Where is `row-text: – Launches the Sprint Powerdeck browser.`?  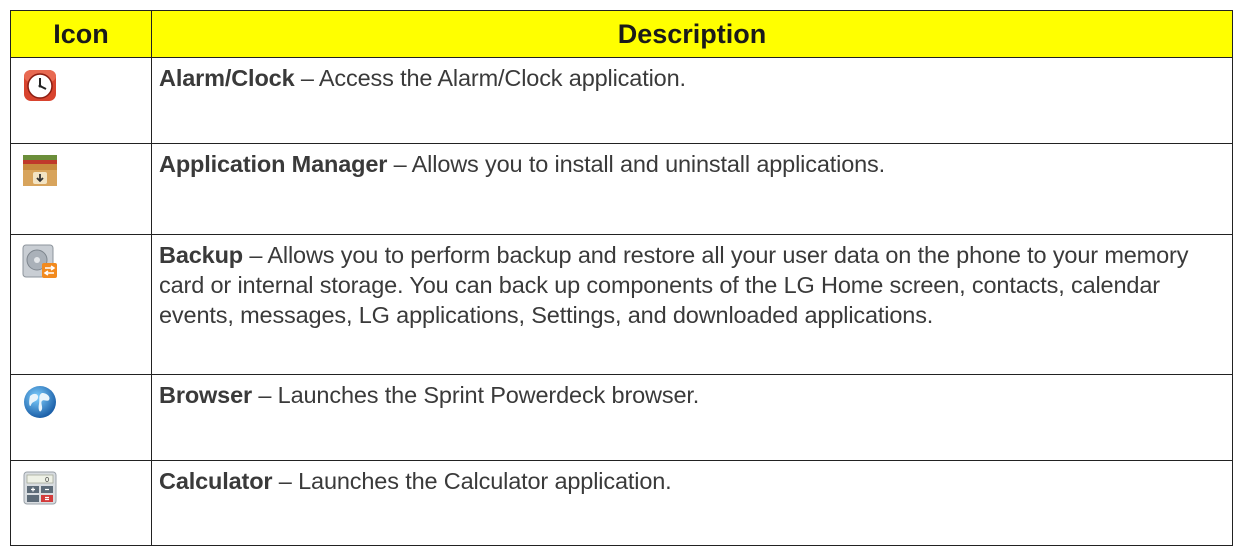 row-text: – Launches the Sprint Powerdeck browser. is located at coordinates (476, 395).